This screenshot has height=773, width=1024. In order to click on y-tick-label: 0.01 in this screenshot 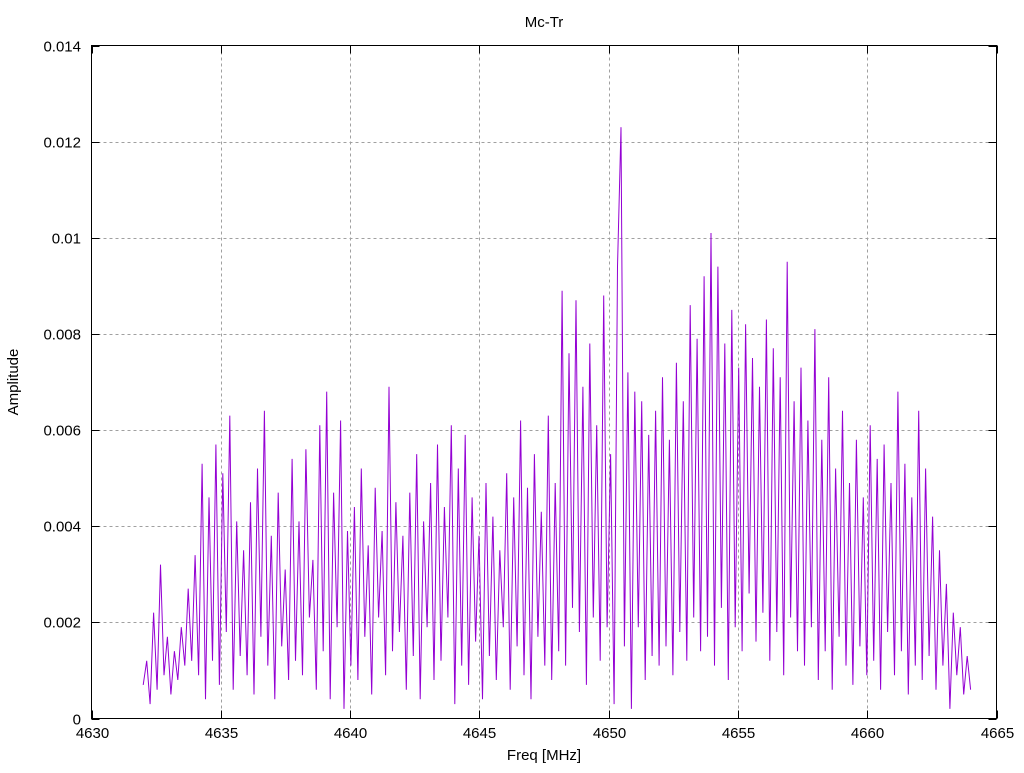, I will do `click(66, 239)`.